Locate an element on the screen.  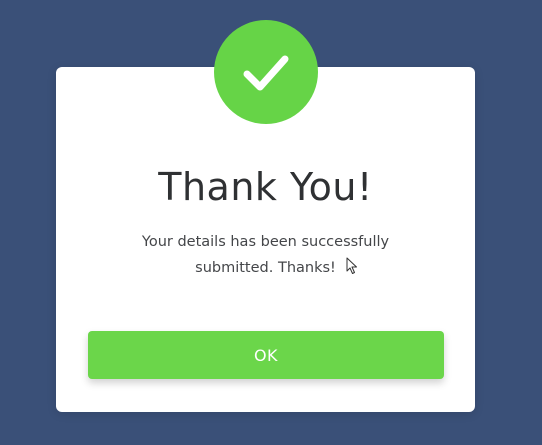
dialog-message-line1: Your details has been successfully is located at coordinates (265, 242).